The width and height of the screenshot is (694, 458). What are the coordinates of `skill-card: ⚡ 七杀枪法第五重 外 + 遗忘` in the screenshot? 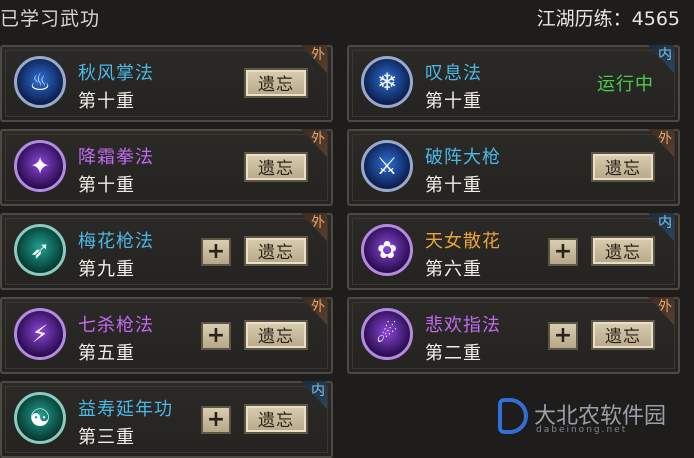 It's located at (166, 335).